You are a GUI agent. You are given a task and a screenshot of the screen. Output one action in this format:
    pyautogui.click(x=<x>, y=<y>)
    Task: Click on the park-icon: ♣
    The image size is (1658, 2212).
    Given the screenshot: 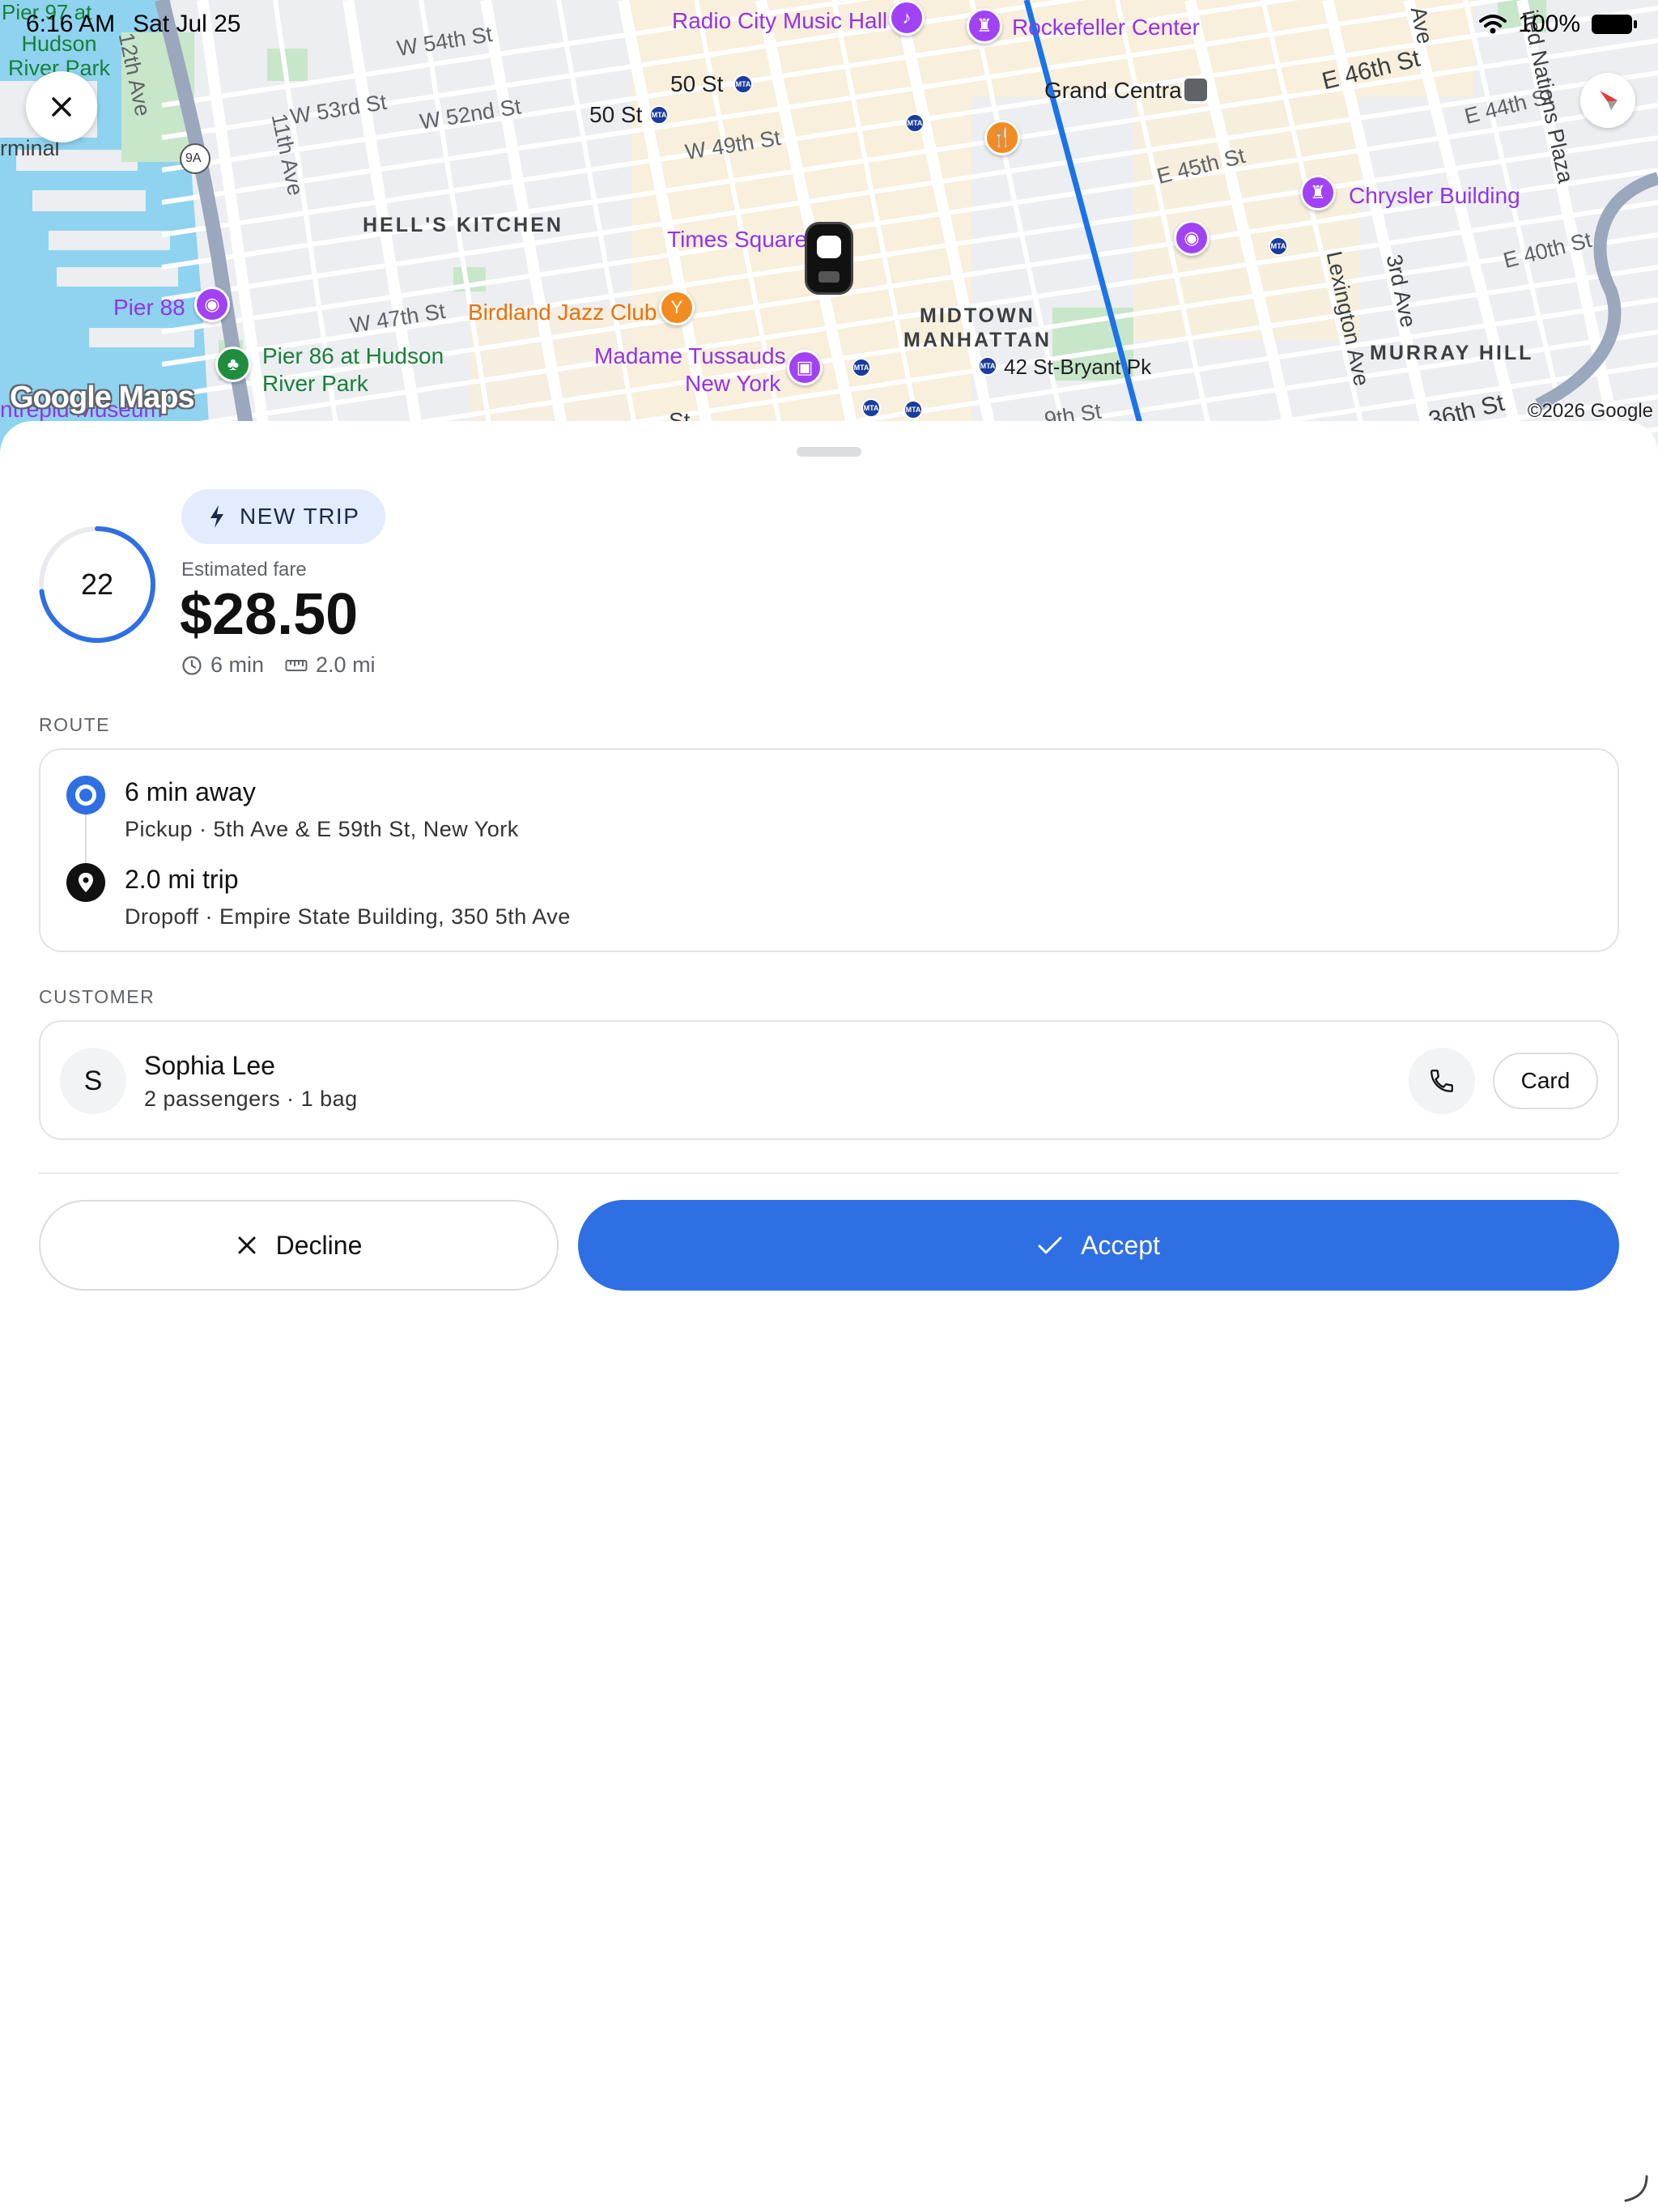 What is the action you would take?
    pyautogui.click(x=233, y=364)
    